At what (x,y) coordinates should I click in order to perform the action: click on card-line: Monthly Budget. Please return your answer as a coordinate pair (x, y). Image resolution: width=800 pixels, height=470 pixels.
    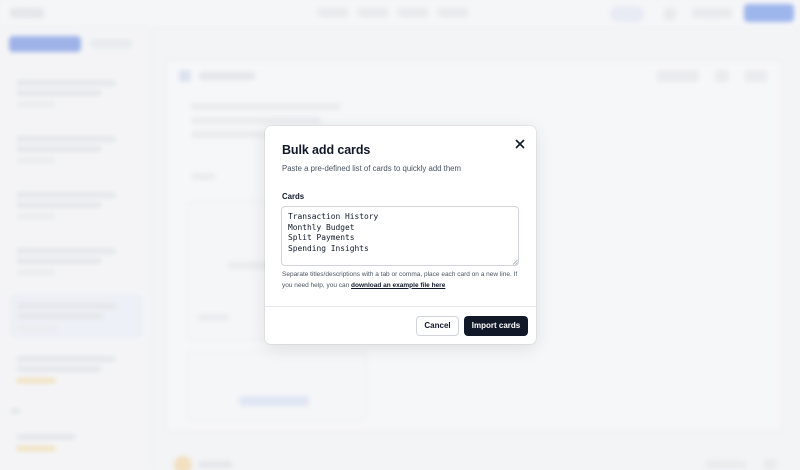
    Looking at the image, I should click on (321, 227).